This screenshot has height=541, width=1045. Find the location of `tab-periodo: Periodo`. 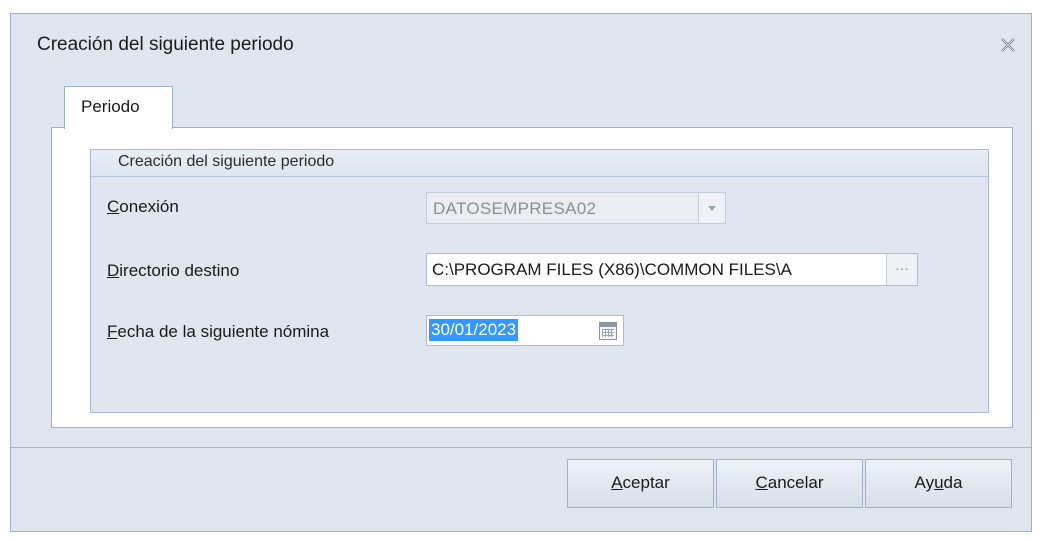

tab-periodo: Periodo is located at coordinates (118, 107).